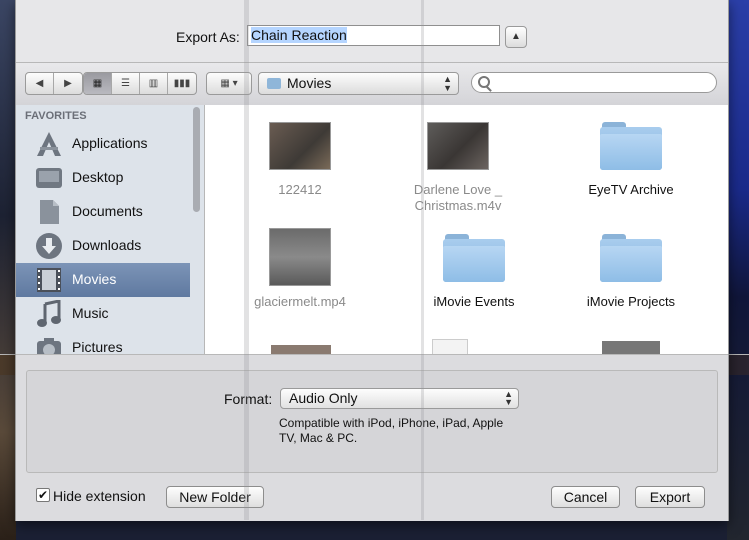 The image size is (749, 540). I want to click on file-name: 122412, so click(300, 189).